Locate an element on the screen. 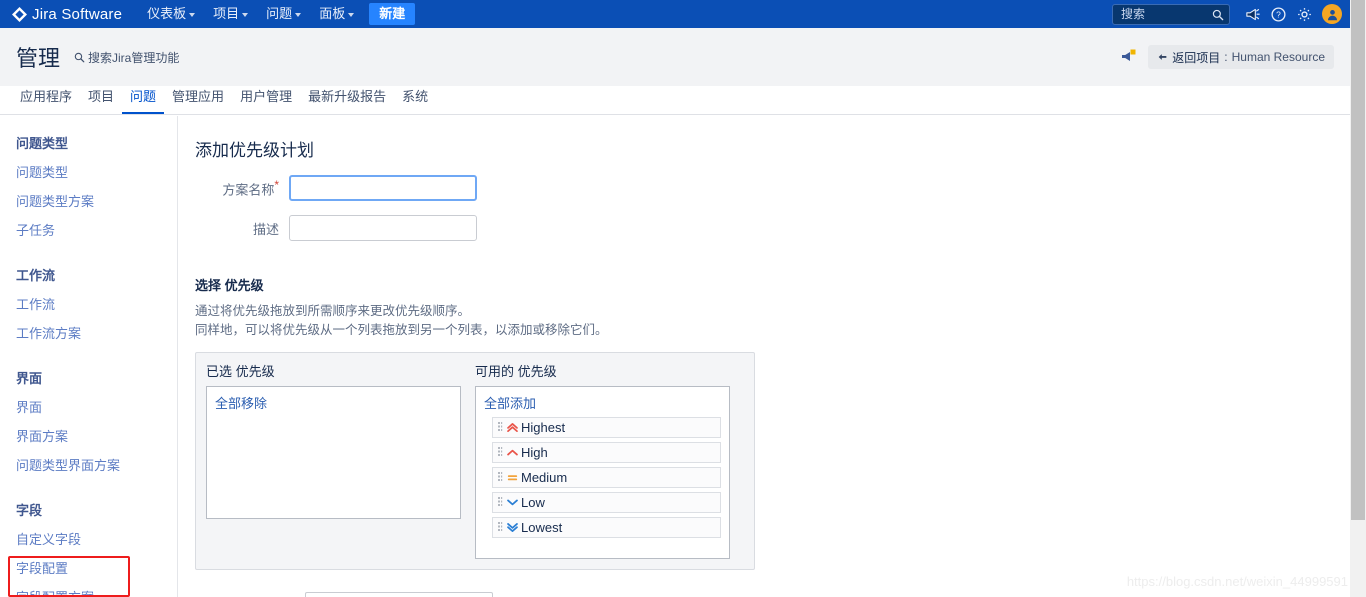  nav-item-issues: 问题 is located at coordinates (283, 14).